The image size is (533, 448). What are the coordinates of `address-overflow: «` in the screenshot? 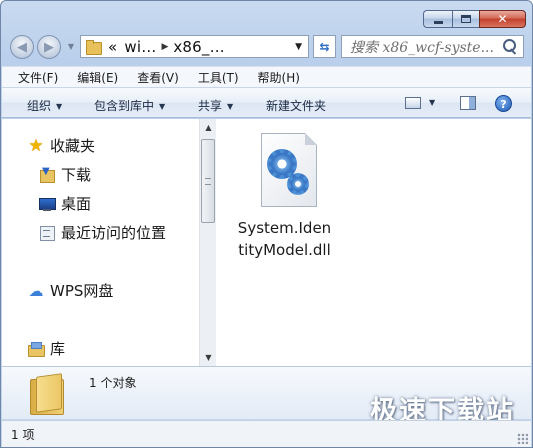 It's located at (112, 47).